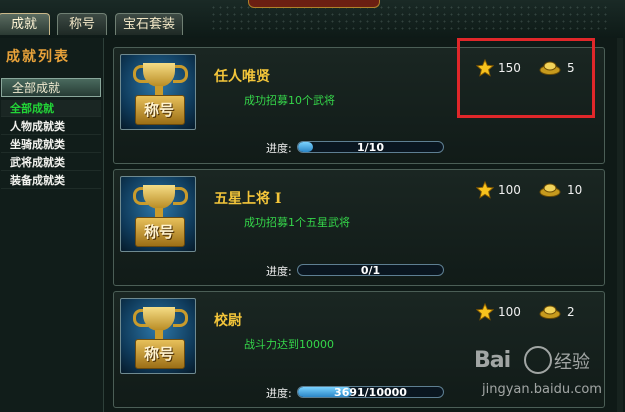 This screenshot has width=625, height=412. I want to click on sidebar-title: 成就列表, so click(38, 57).